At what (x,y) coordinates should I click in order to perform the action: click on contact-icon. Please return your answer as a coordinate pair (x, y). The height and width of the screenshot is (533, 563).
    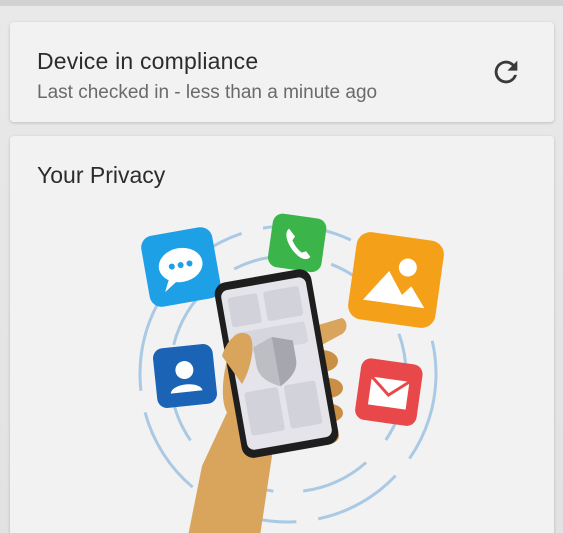
    Looking at the image, I should click on (185, 376).